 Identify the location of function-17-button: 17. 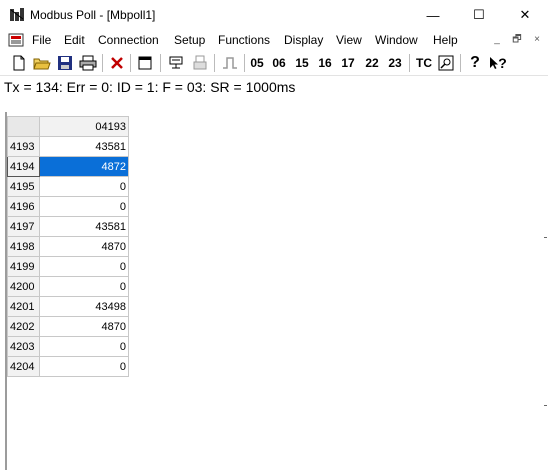
(348, 63).